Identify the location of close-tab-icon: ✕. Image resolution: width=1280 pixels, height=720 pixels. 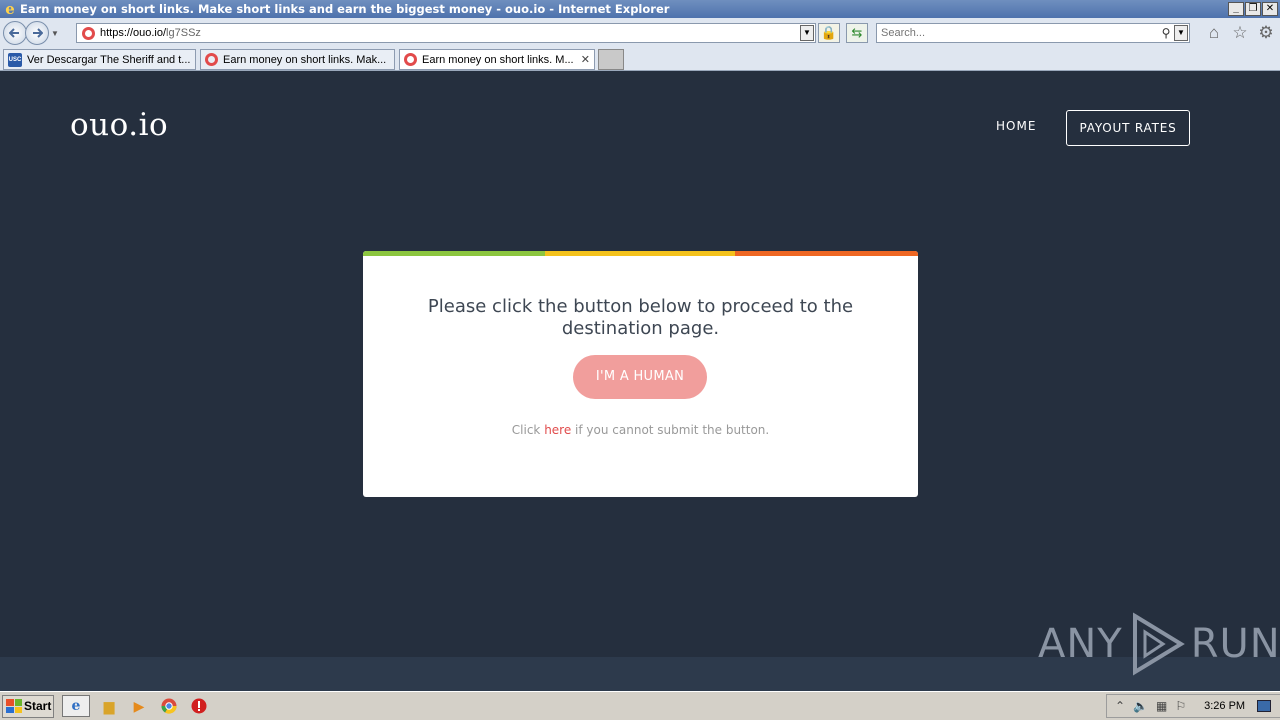
(585, 59).